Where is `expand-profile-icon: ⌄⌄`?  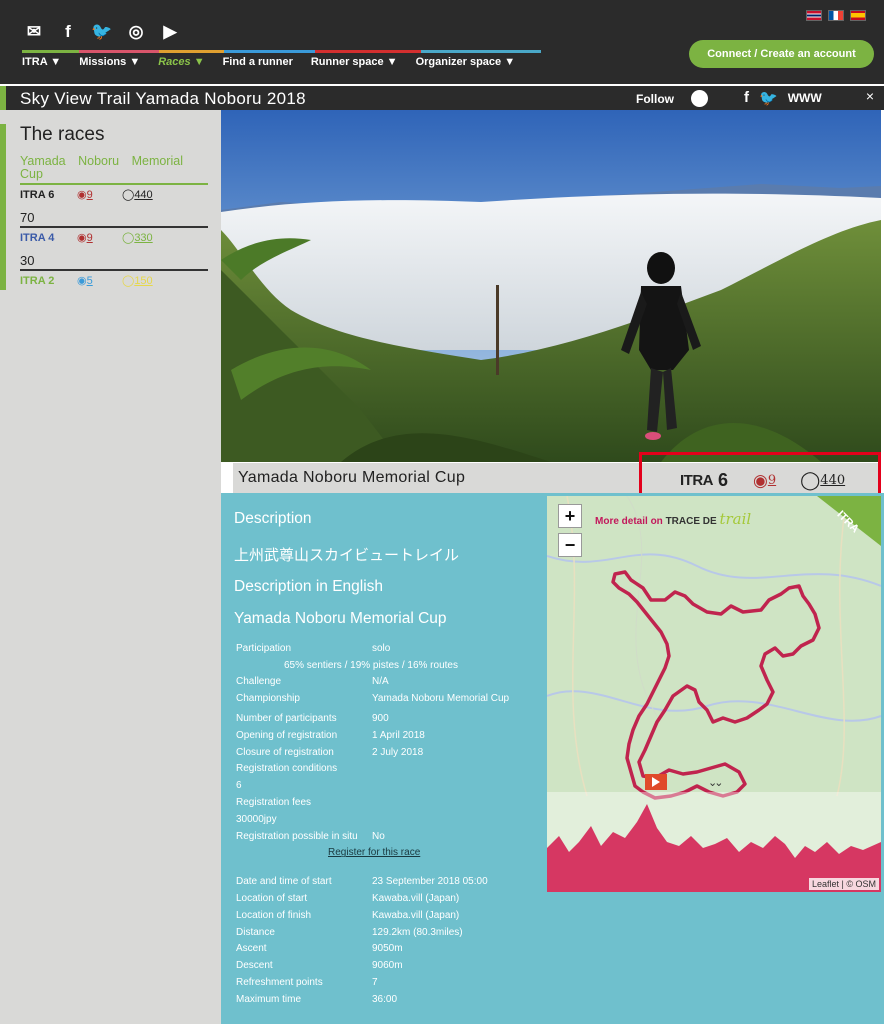 expand-profile-icon: ⌄⌄ is located at coordinates (716, 782).